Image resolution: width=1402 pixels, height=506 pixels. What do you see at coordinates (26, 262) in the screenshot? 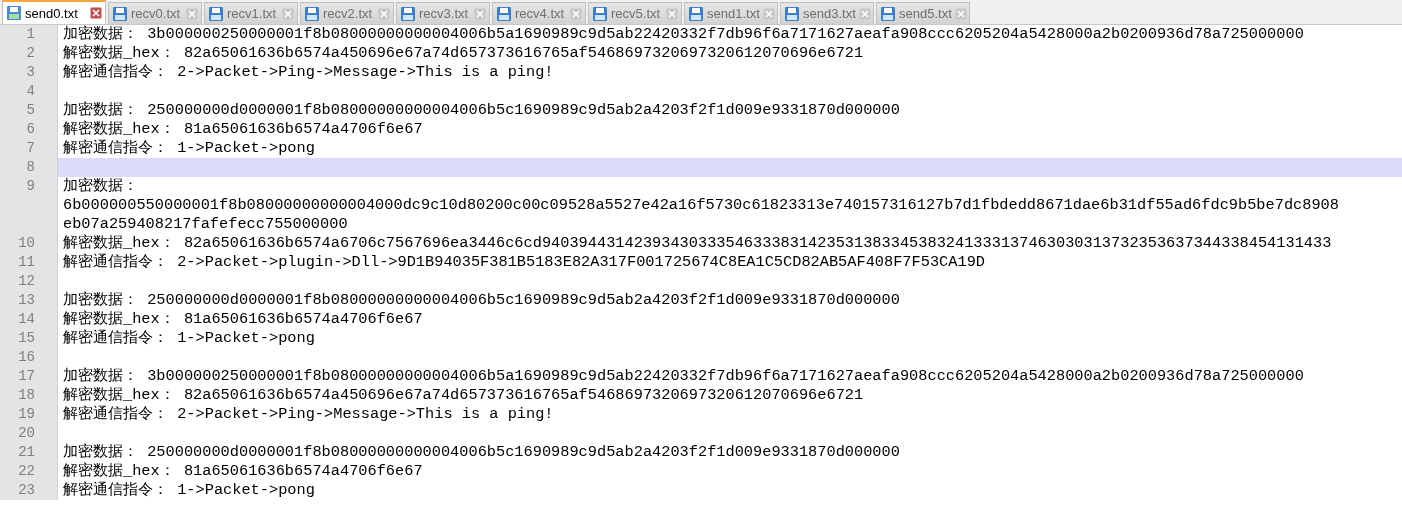
I see `line-number: 11` at bounding box center [26, 262].